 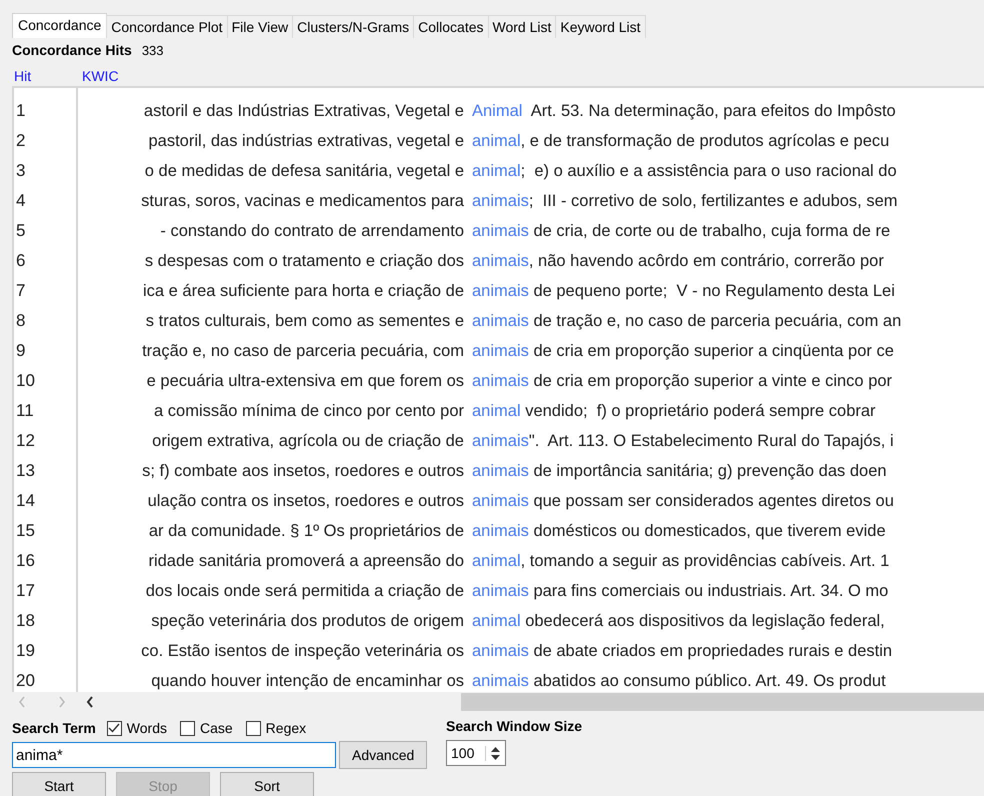 What do you see at coordinates (700, 411) in the screenshot?
I see `right-context: vendido; f) o proprietário poderá sempre cobrar` at bounding box center [700, 411].